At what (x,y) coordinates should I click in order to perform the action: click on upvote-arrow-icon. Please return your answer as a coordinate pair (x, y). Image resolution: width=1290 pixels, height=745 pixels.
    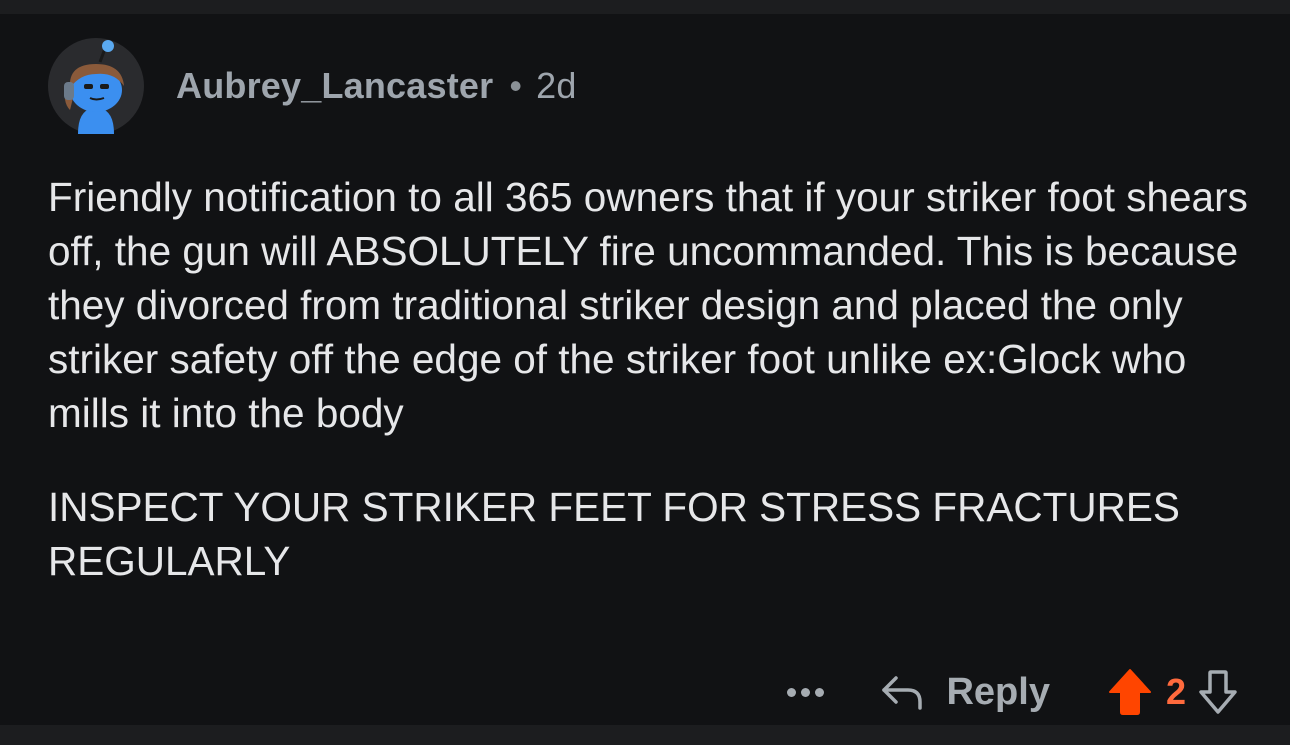
    Looking at the image, I should click on (1130, 692).